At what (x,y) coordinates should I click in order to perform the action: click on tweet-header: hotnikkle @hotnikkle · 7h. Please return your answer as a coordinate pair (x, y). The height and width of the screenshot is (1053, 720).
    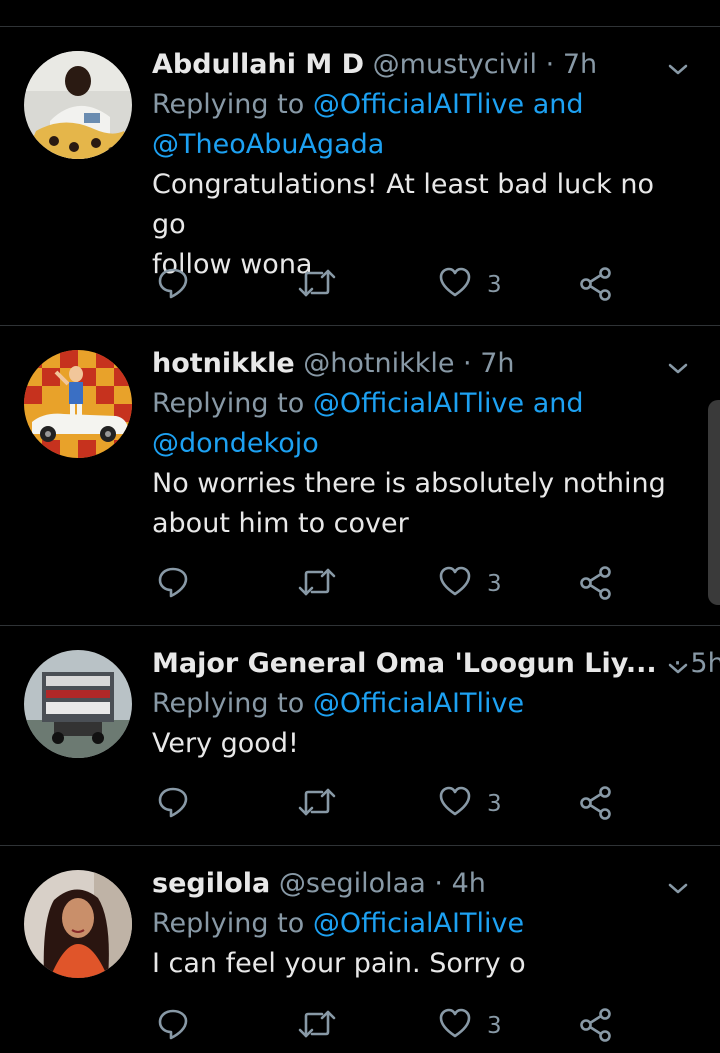
    Looking at the image, I should click on (424, 364).